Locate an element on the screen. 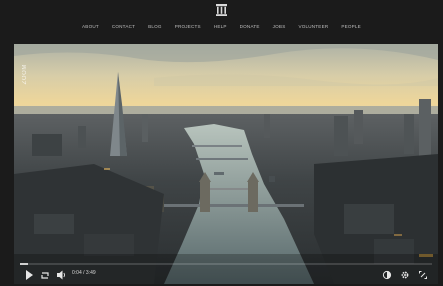  loop-icon is located at coordinates (45, 275).